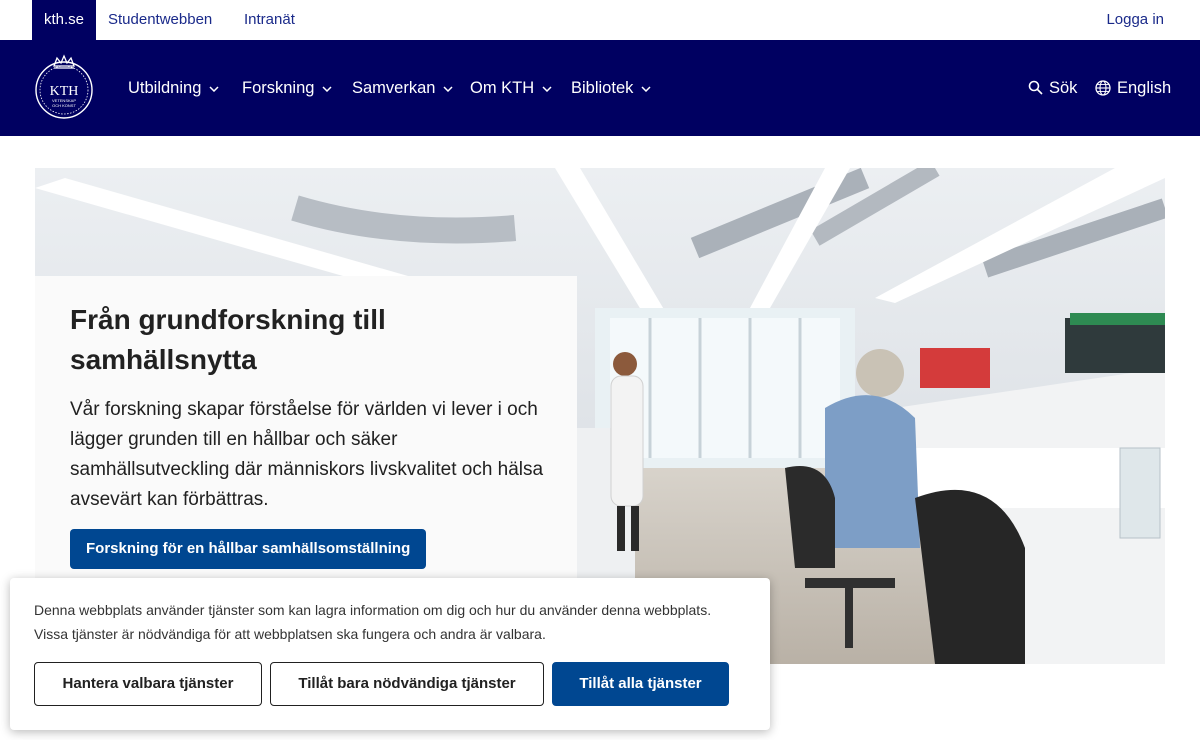 This screenshot has width=1200, height=740. Describe the element at coordinates (228, 339) in the screenshot. I see `hero-title: Från grundforskning till samhällsnytta` at that location.